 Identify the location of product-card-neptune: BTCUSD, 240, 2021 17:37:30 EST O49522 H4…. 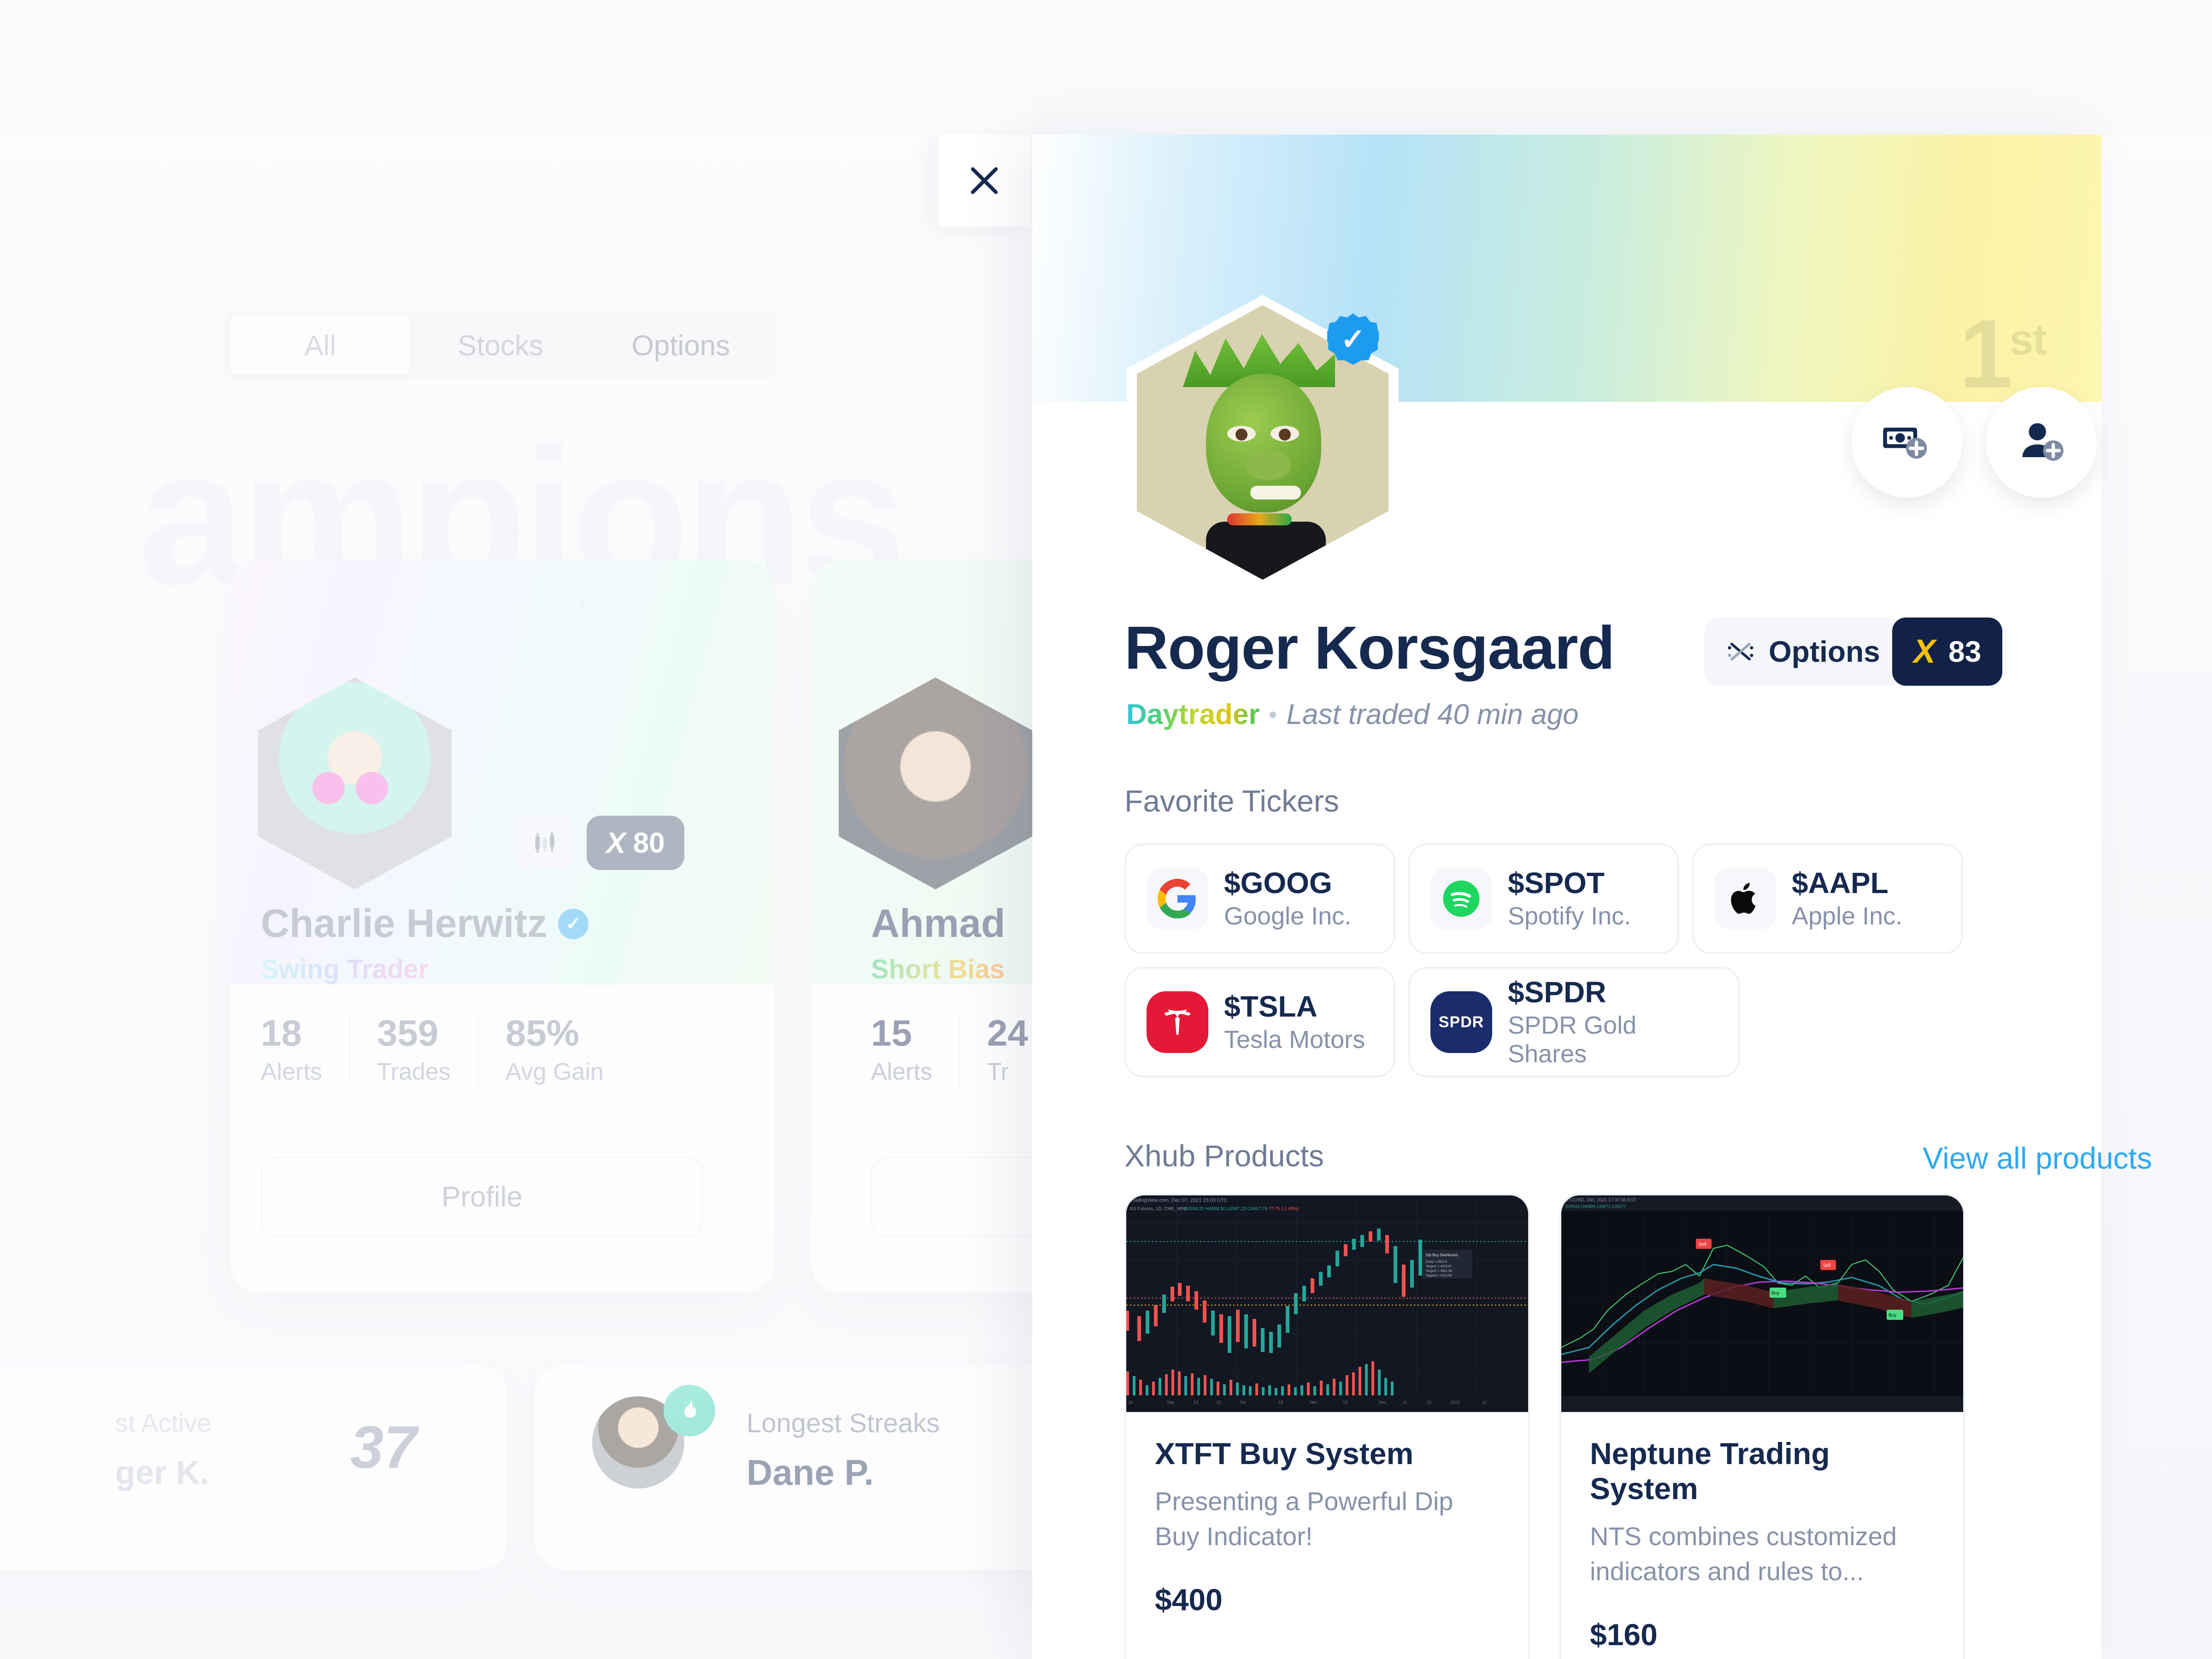
(1762, 1426).